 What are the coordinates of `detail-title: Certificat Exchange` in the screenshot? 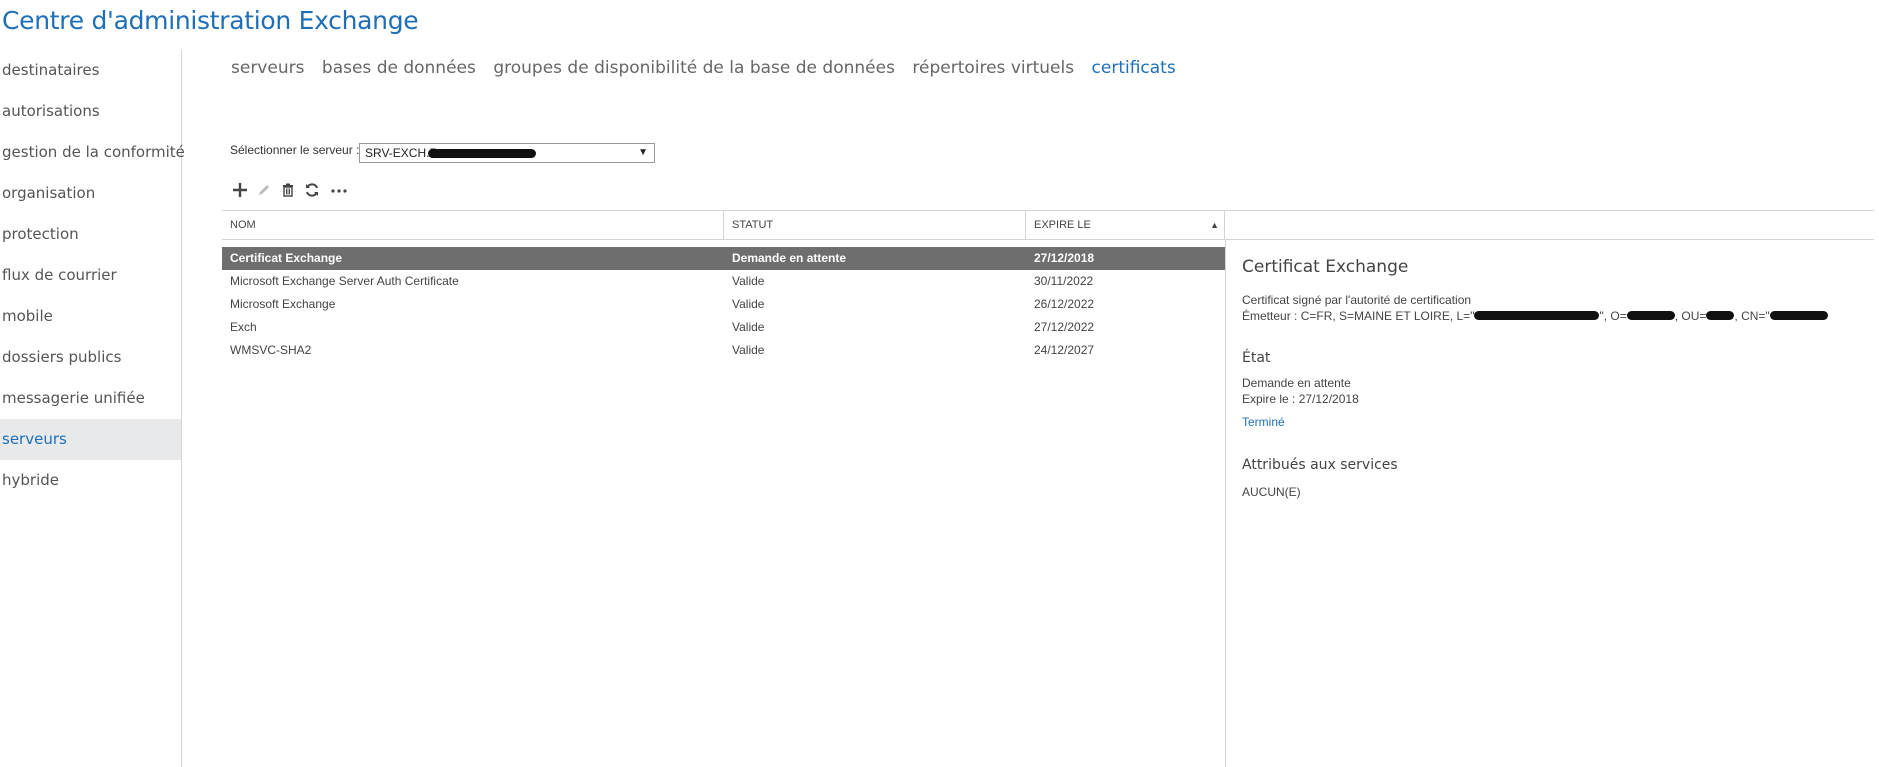 It's located at (1325, 267).